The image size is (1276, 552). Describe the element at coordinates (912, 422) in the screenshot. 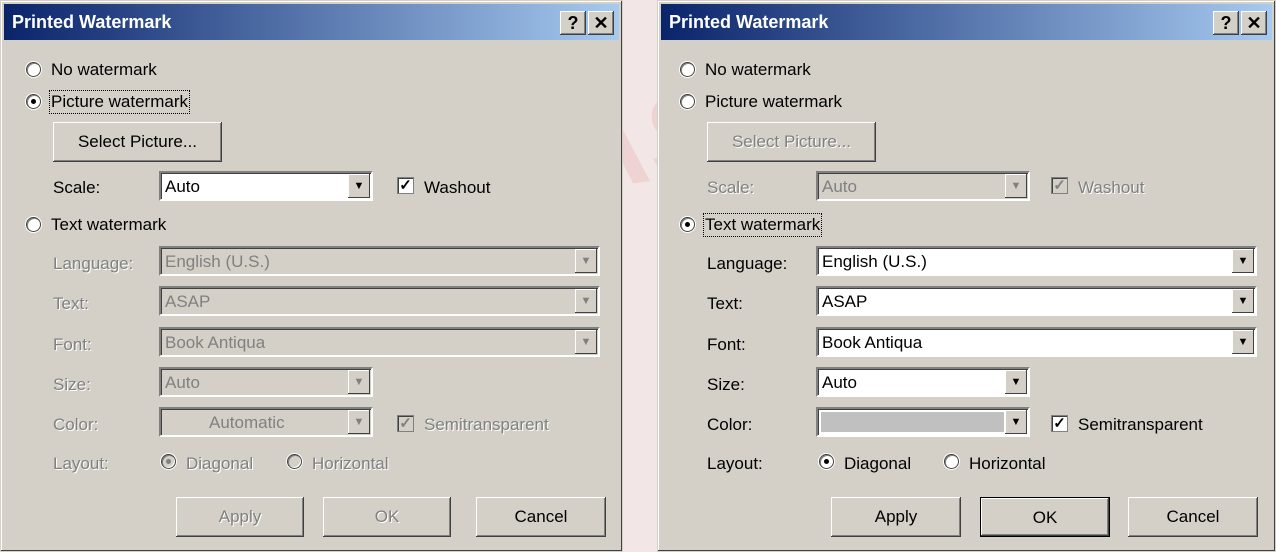

I see `color-swatch` at that location.